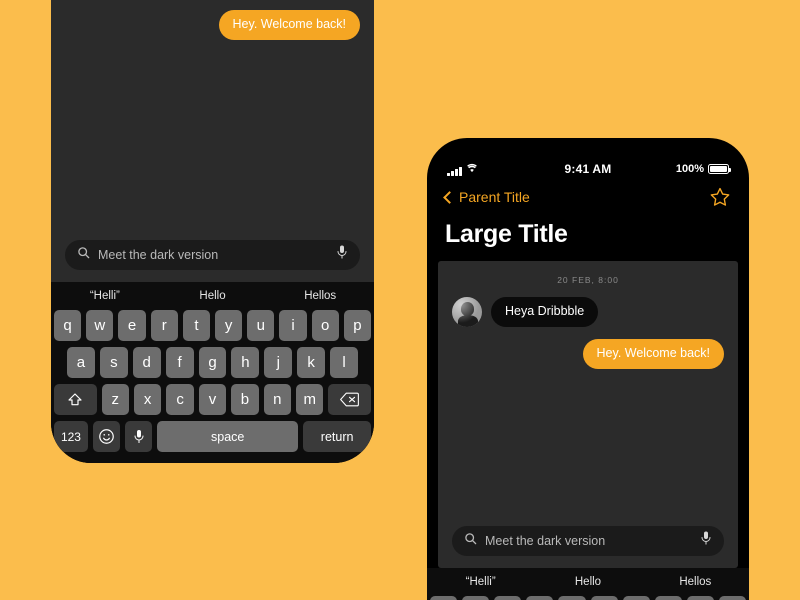 This screenshot has width=800, height=600. I want to click on status-bar: 9:41 AM 100%, so click(588, 169).